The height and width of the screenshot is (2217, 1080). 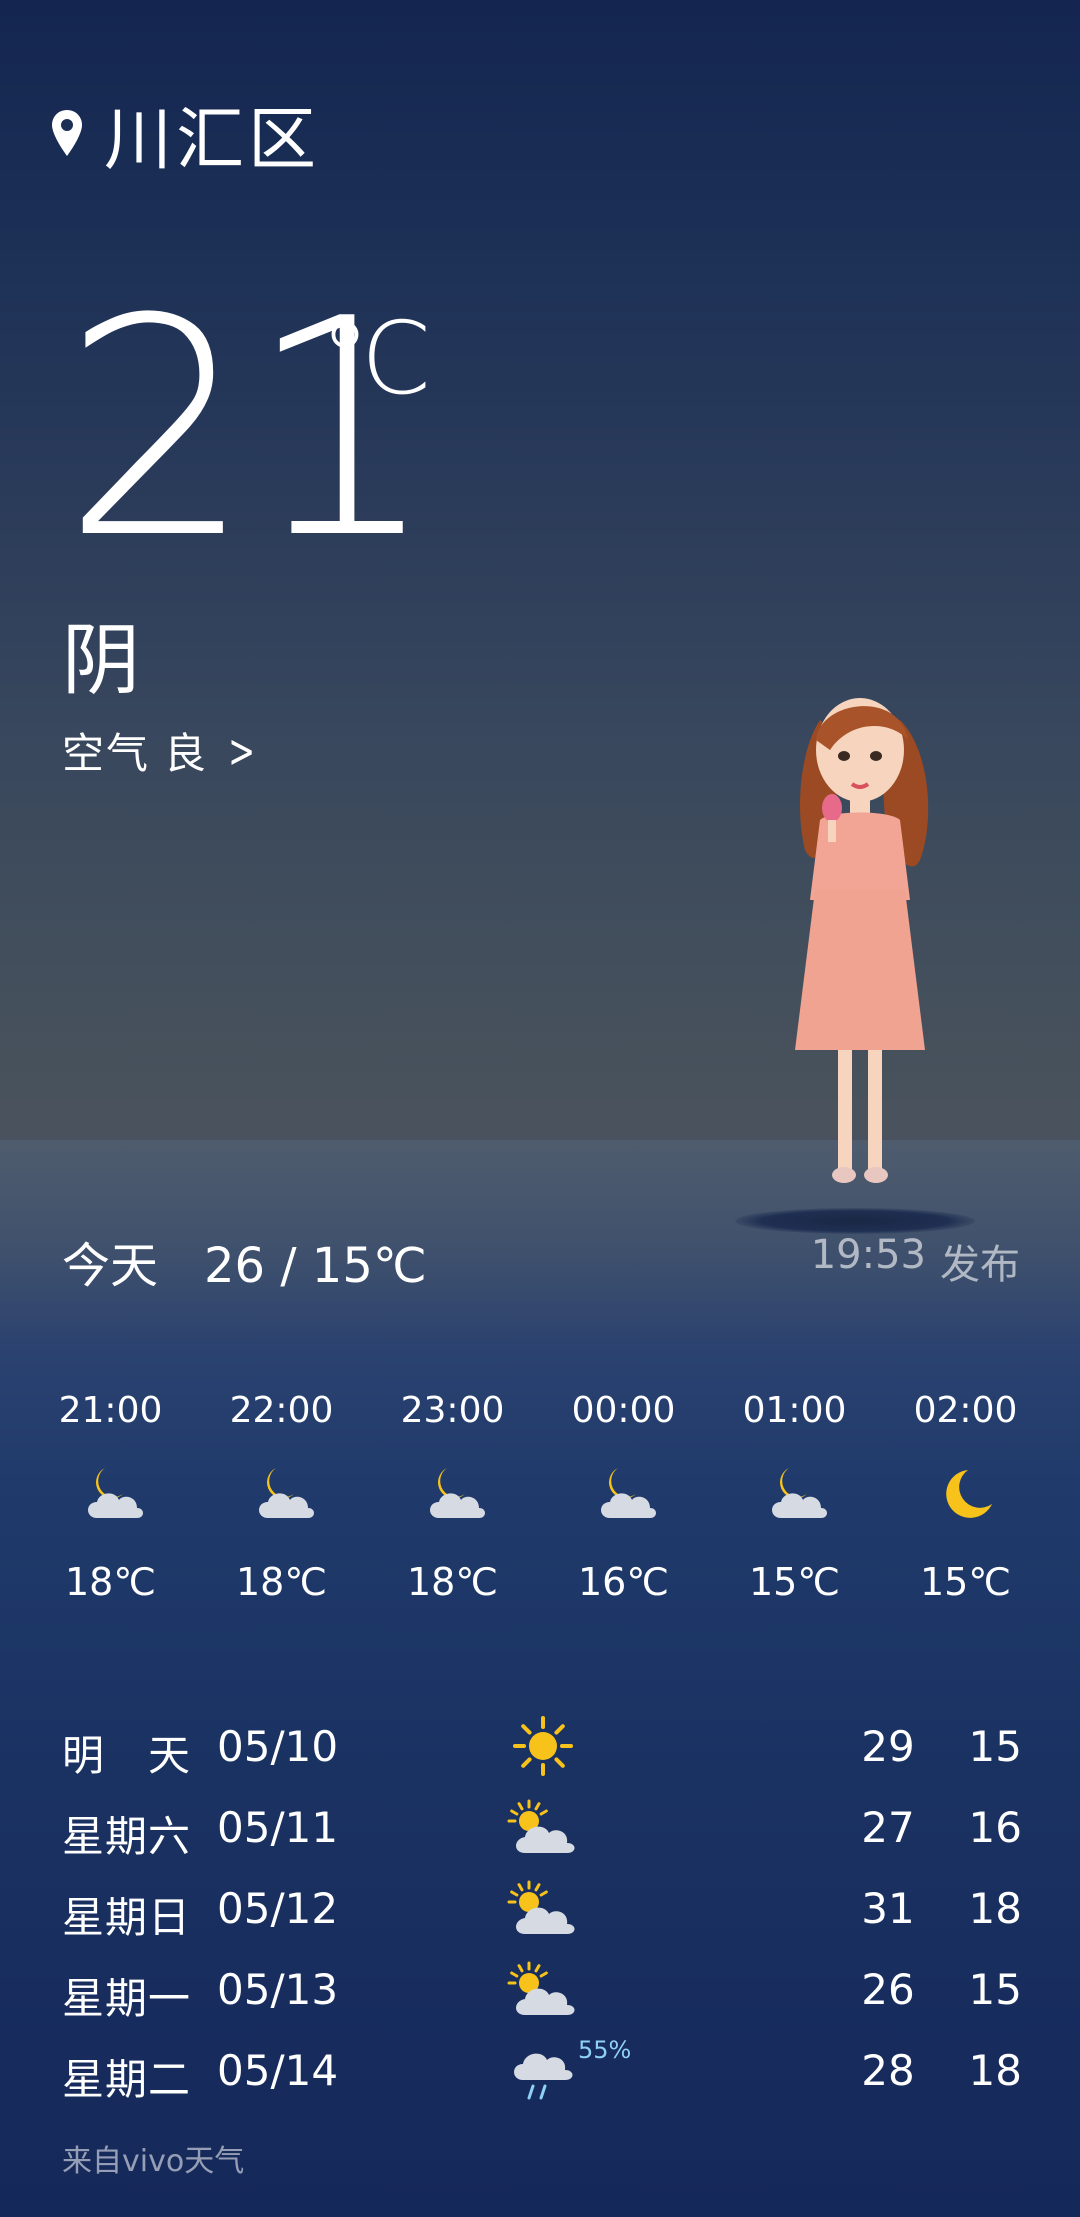 What do you see at coordinates (278, 2070) in the screenshot?
I see `daily-date: 05/14` at bounding box center [278, 2070].